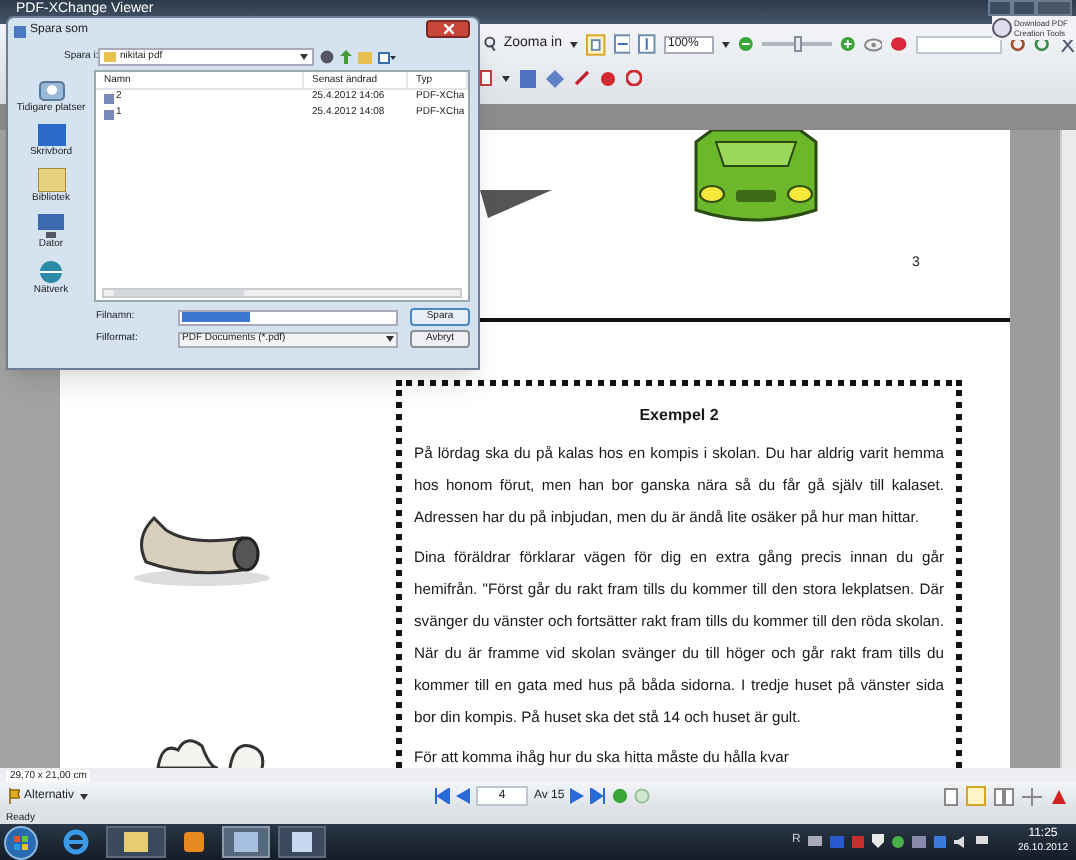 Image resolution: width=1076 pixels, height=860 pixels. What do you see at coordinates (516, 204) in the screenshot?
I see `triangle-shape` at bounding box center [516, 204].